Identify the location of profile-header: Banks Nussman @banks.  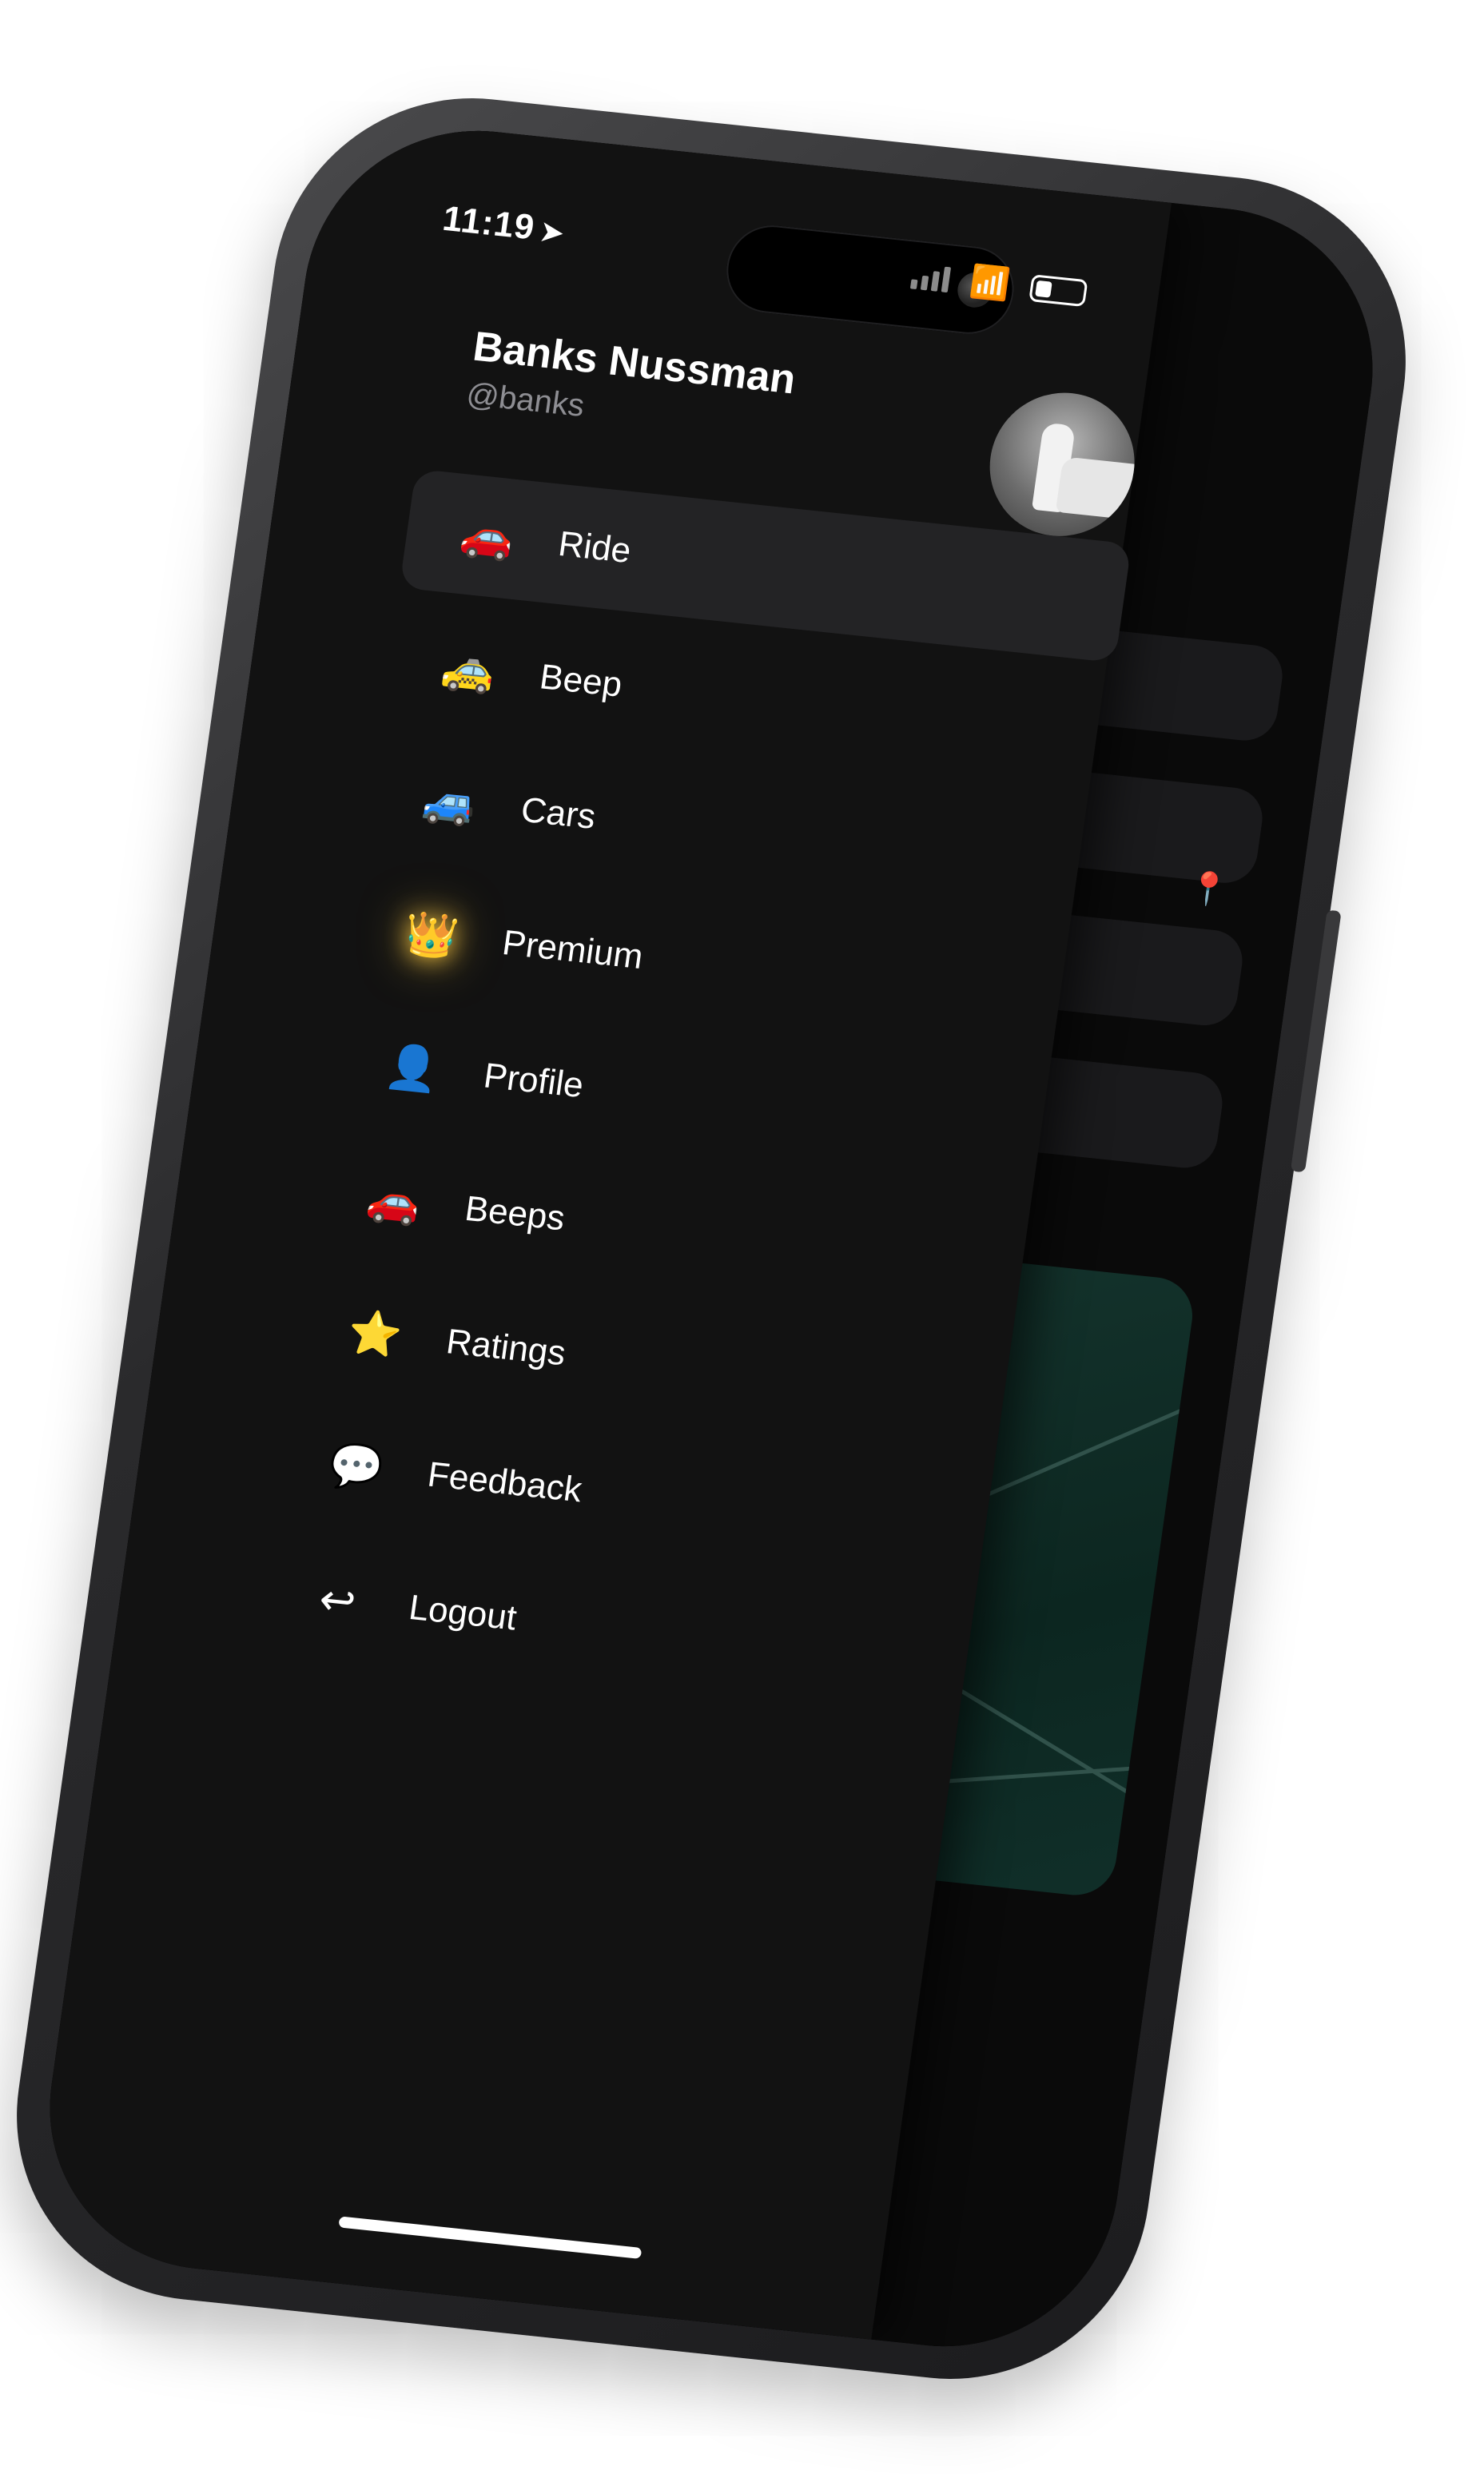
(631, 384).